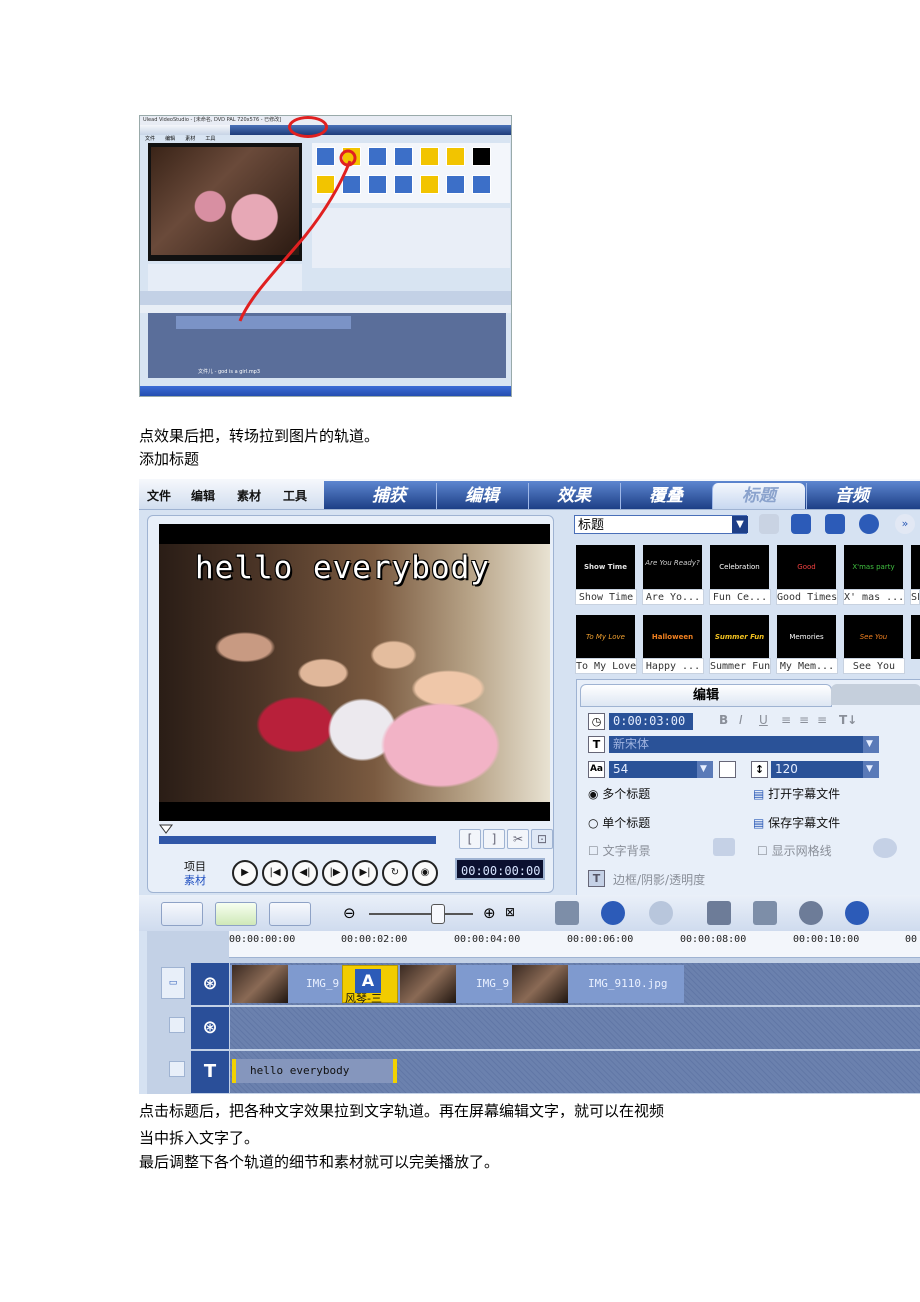 The height and width of the screenshot is (1302, 920). I want to click on preview-screen: hello everybody, so click(354, 672).